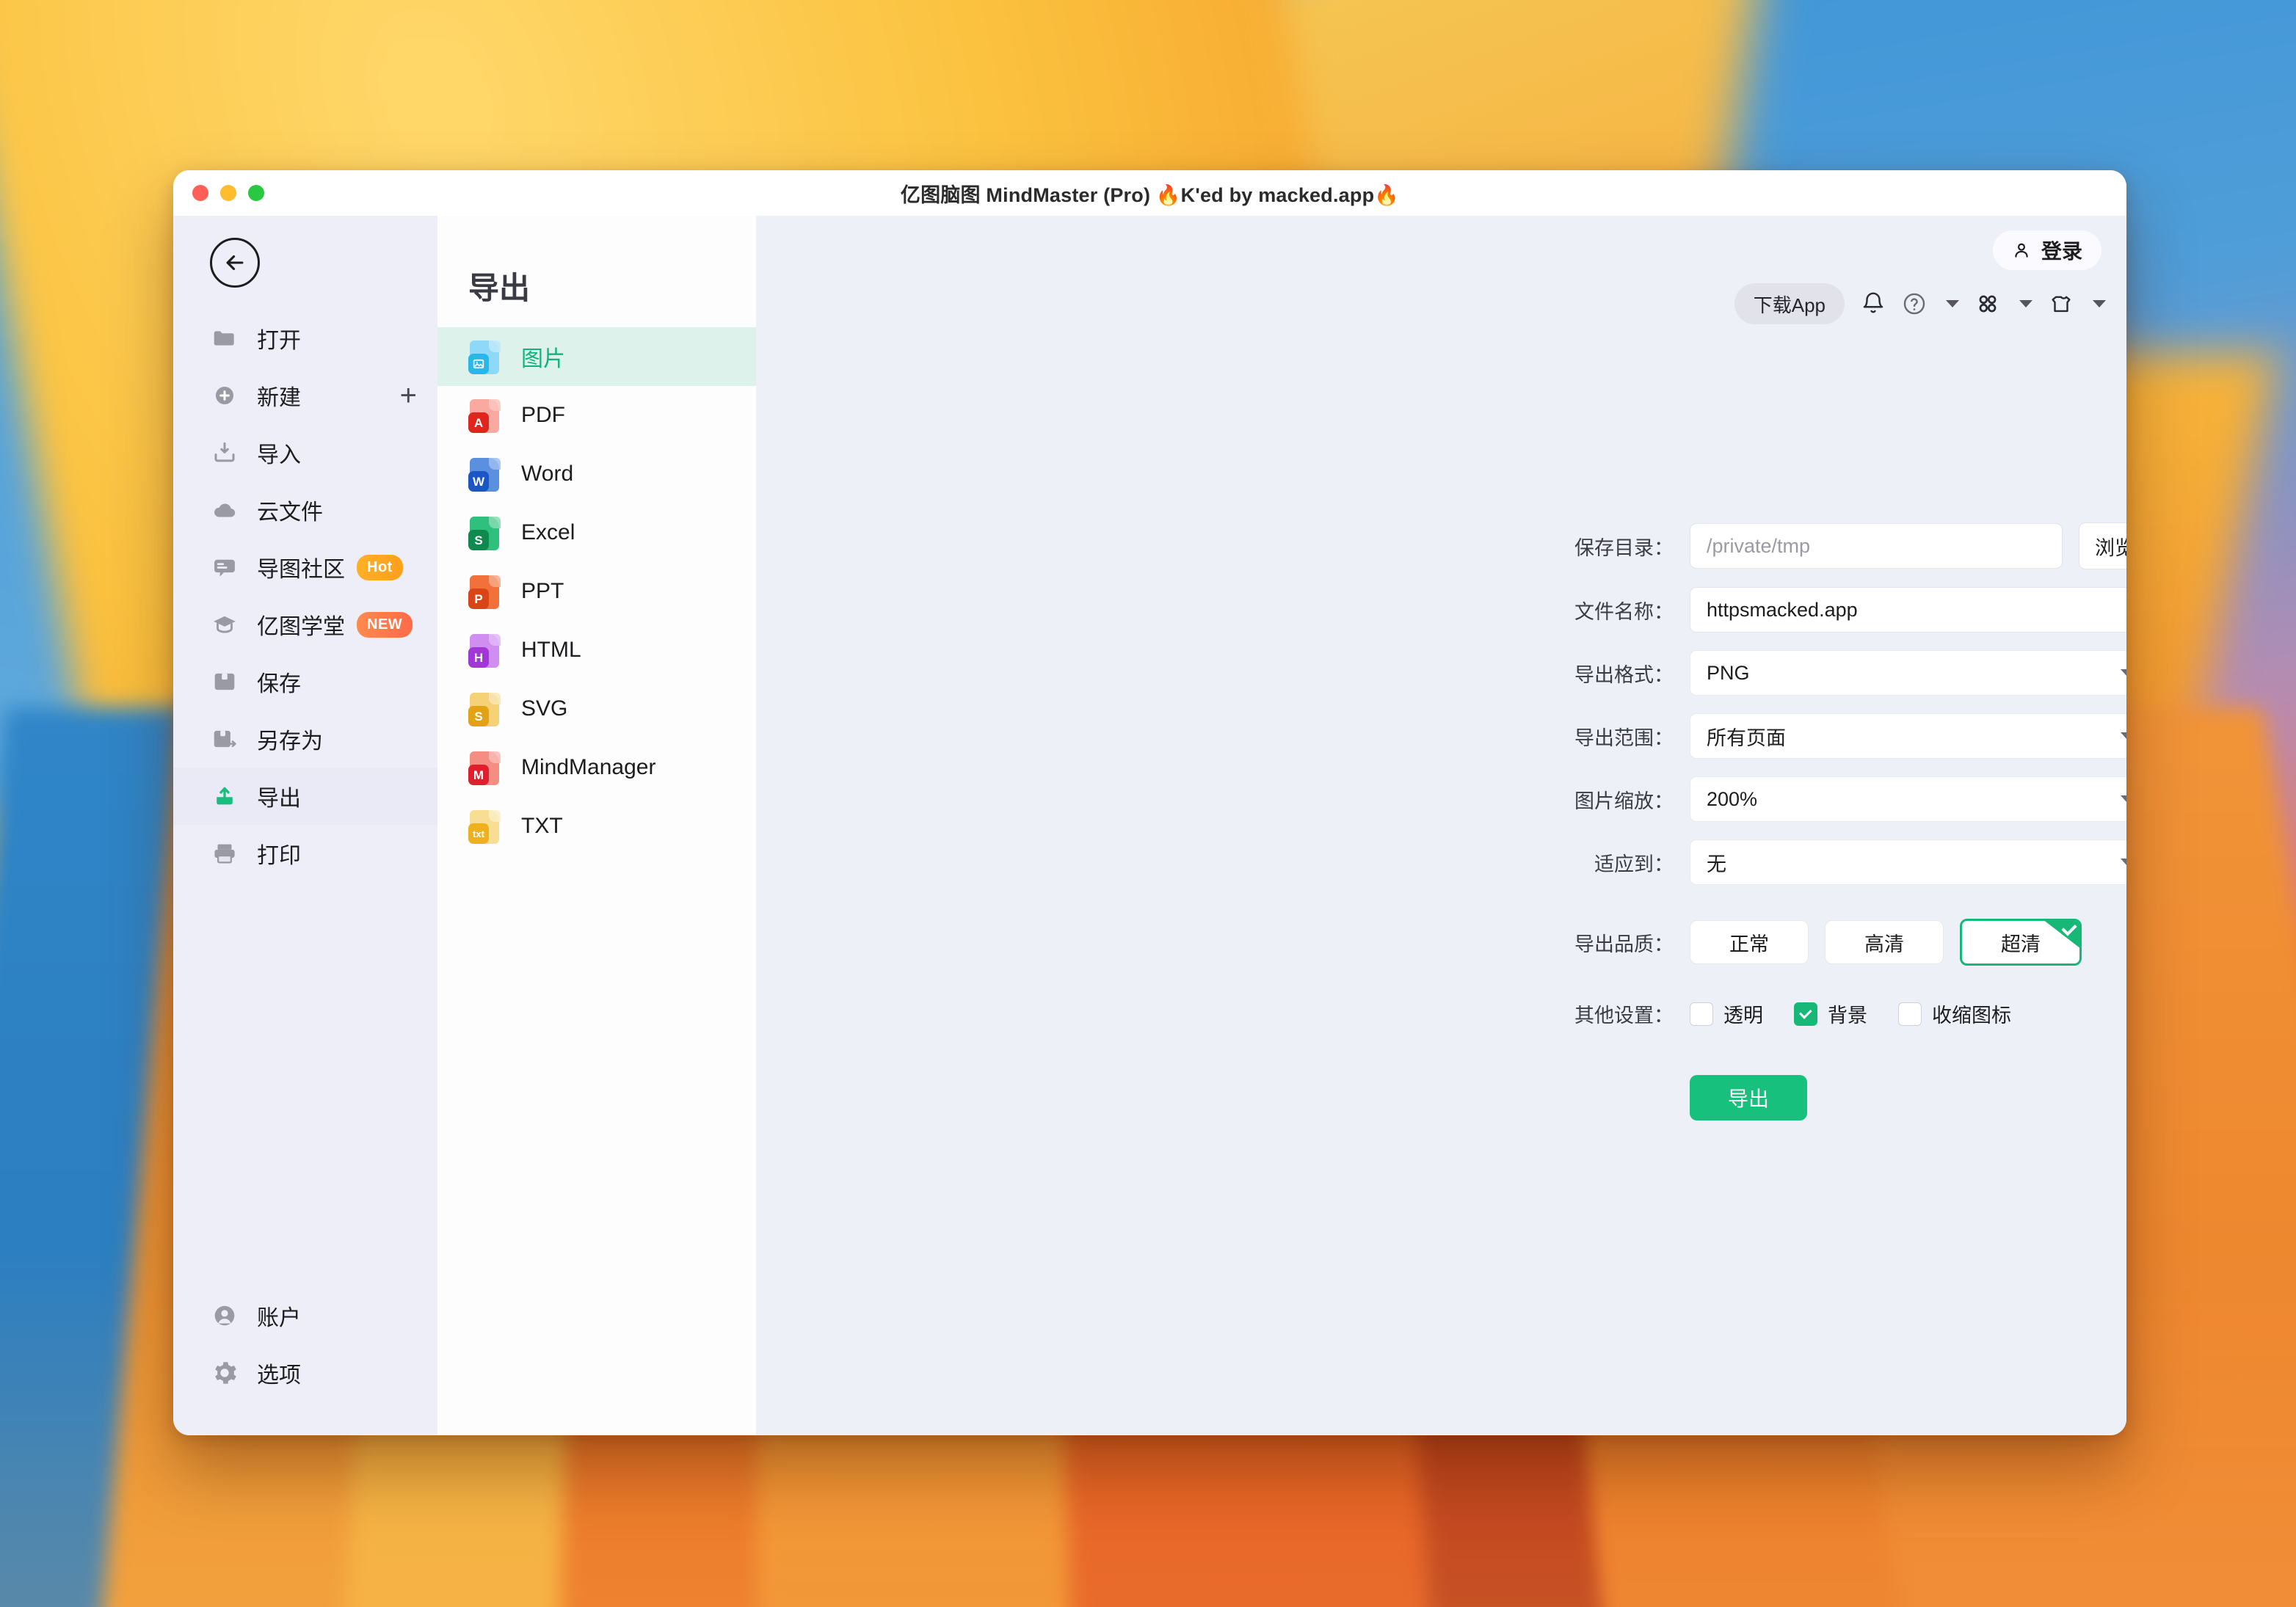 This screenshot has height=1607, width=2296. Describe the element at coordinates (596, 474) in the screenshot. I see `format-item-2: W Word` at that location.